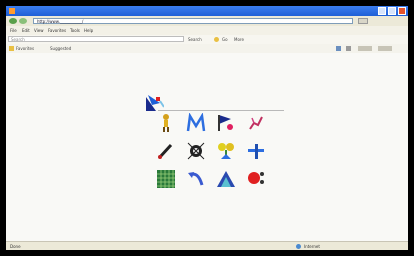  I want to click on pen-icon, so click(166, 151).